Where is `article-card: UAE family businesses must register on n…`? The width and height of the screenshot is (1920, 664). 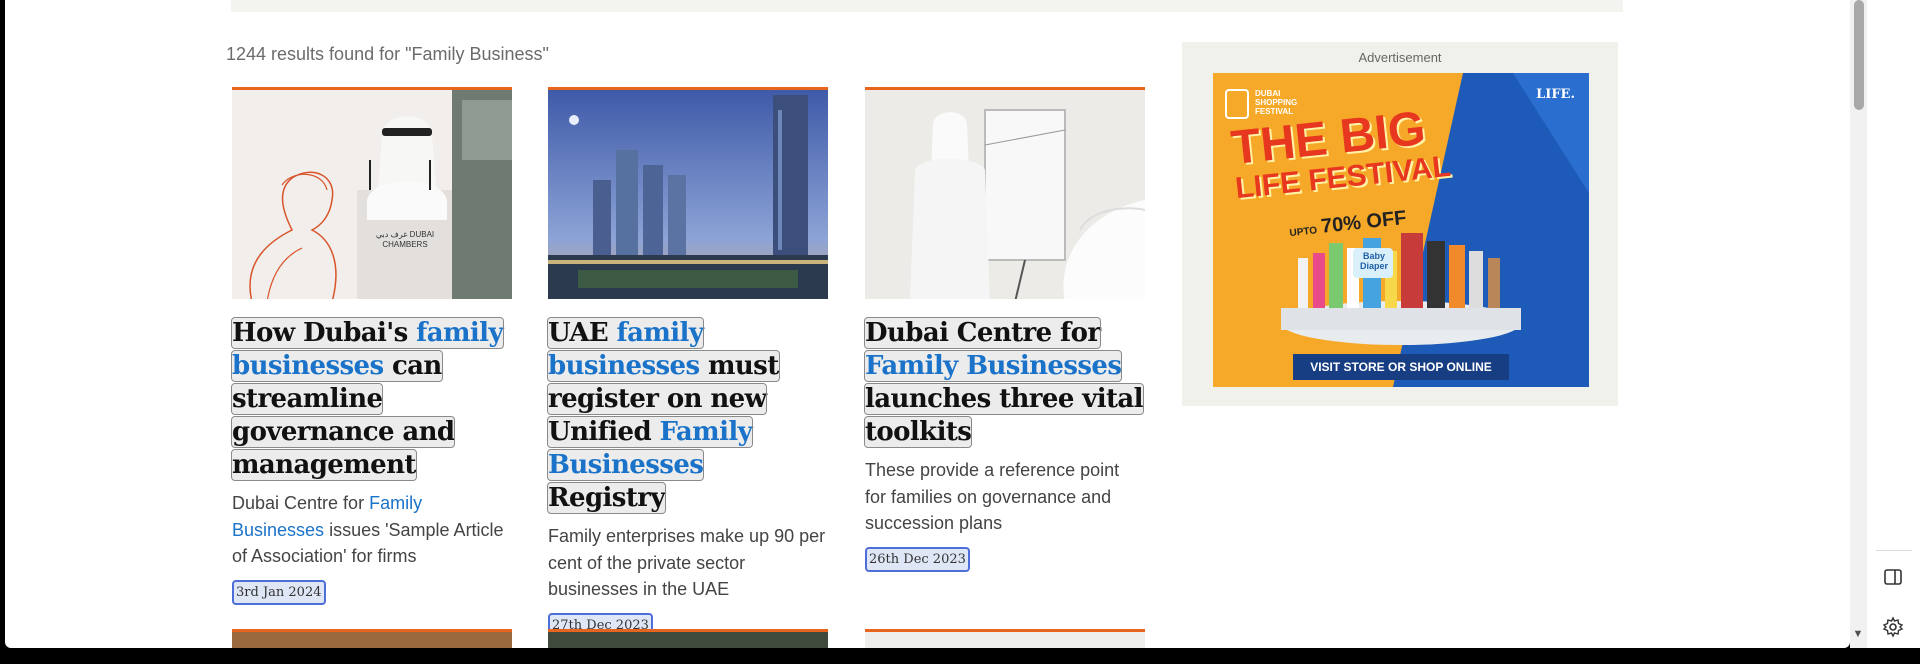
article-card: UAE family businesses must register on n… is located at coordinates (687, 362).